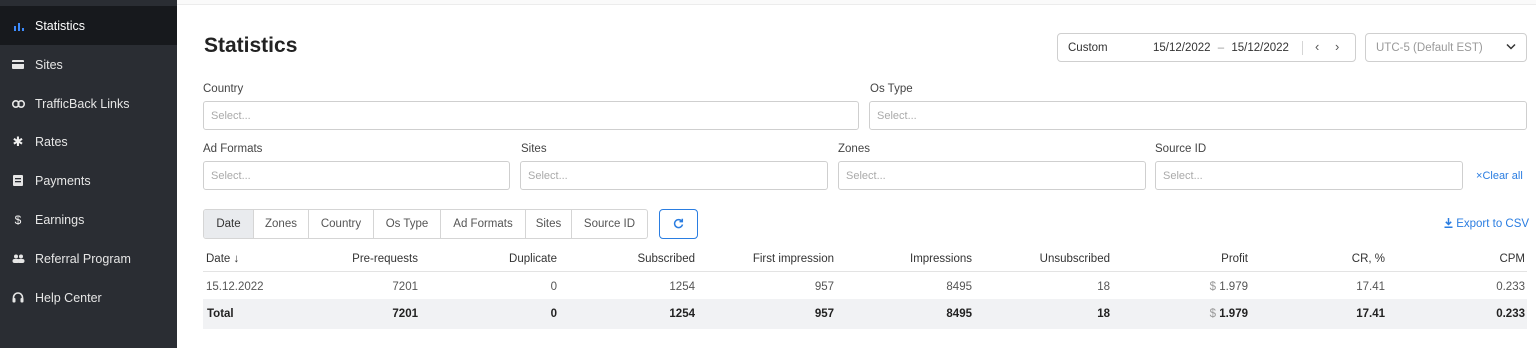  What do you see at coordinates (63, 180) in the screenshot?
I see `sidebar-item-label: Payments` at bounding box center [63, 180].